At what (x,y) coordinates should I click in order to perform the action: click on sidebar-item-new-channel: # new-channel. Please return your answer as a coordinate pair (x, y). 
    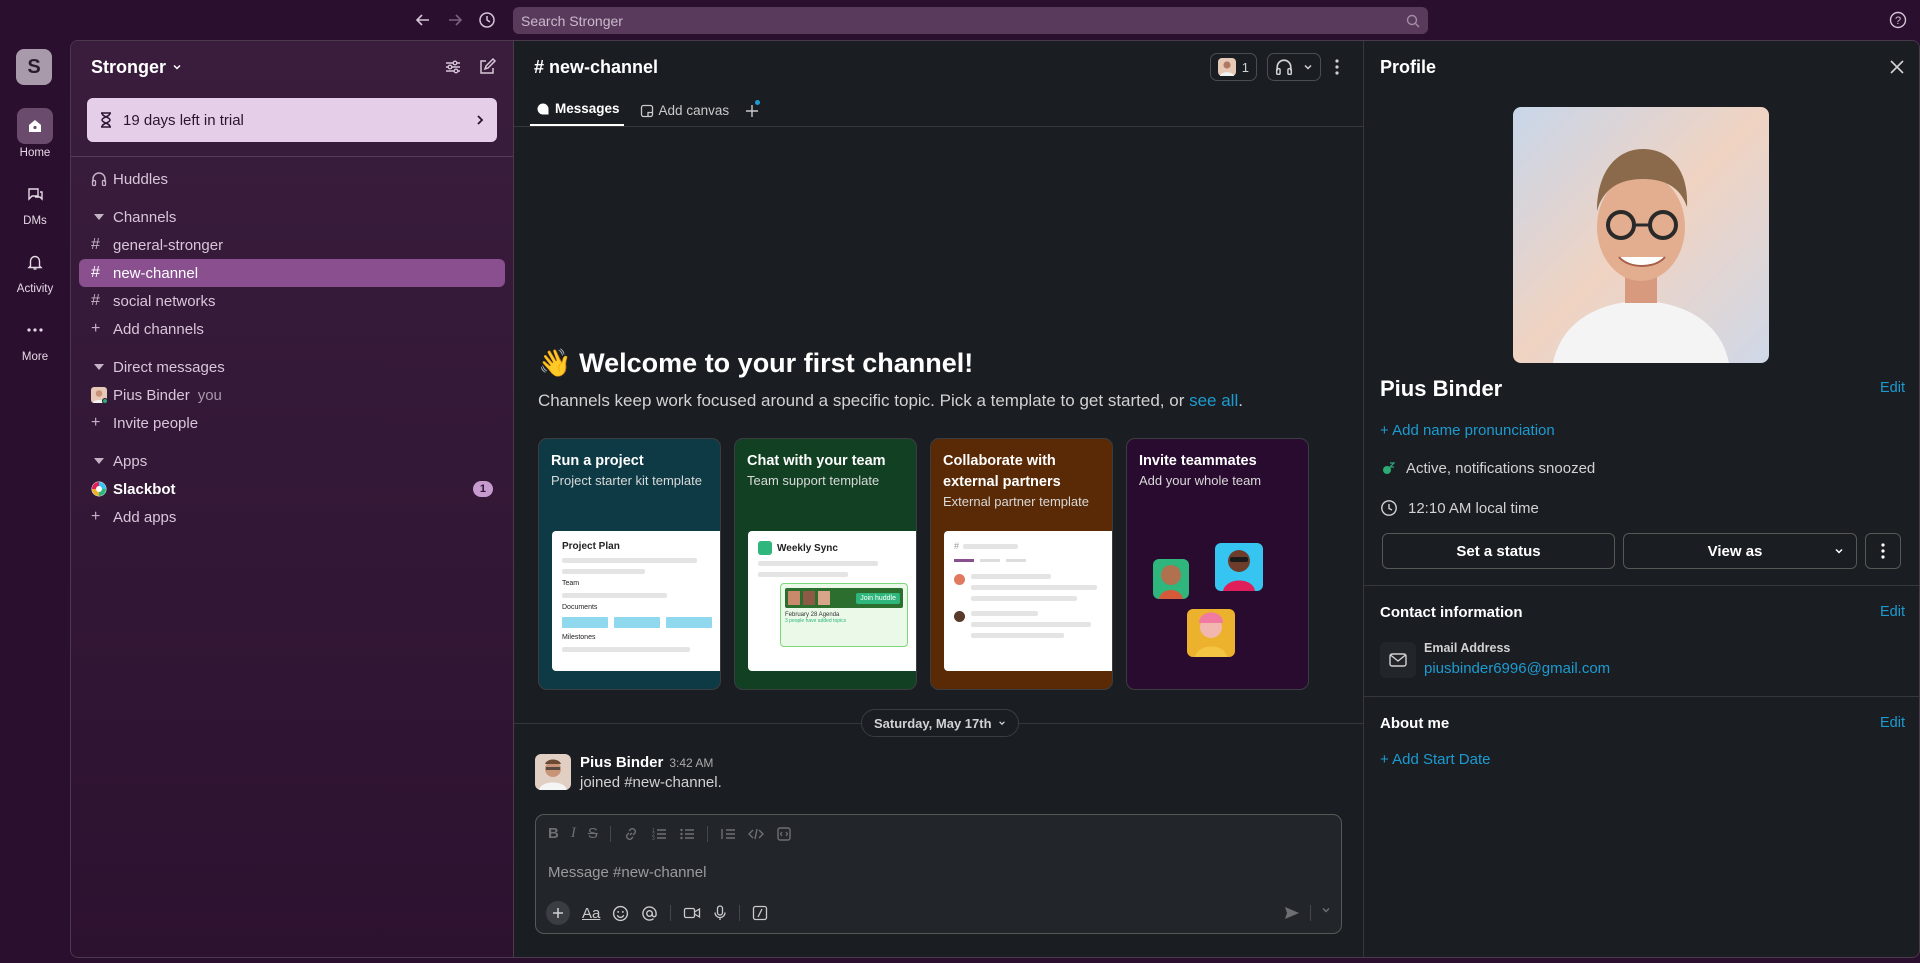
    Looking at the image, I should click on (292, 273).